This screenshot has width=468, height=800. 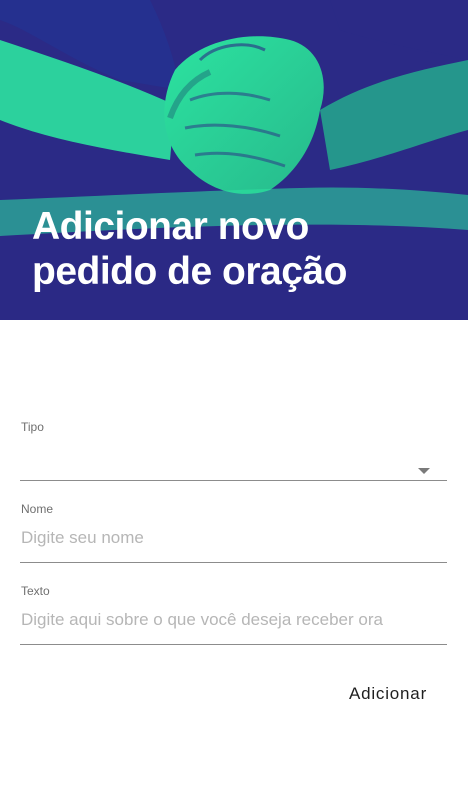 What do you see at coordinates (32, 427) in the screenshot?
I see `tipo-label: Tipo` at bounding box center [32, 427].